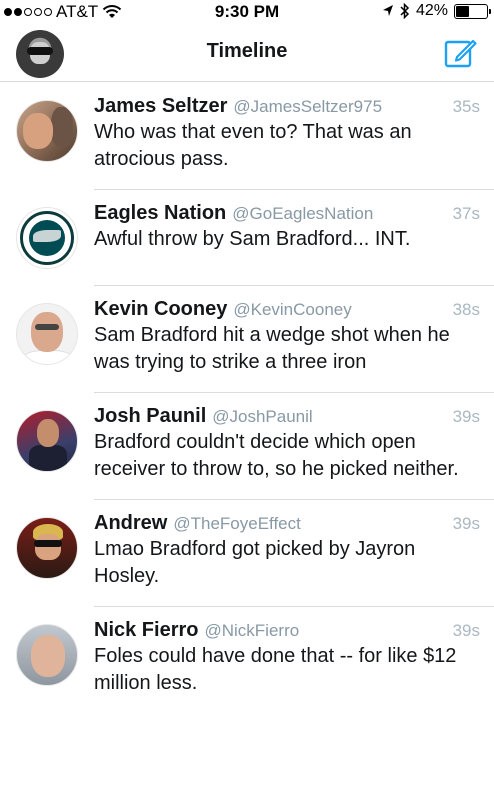 The height and width of the screenshot is (810, 494). Describe the element at coordinates (431, 10) in the screenshot. I see `battery-percent: 42%` at that location.